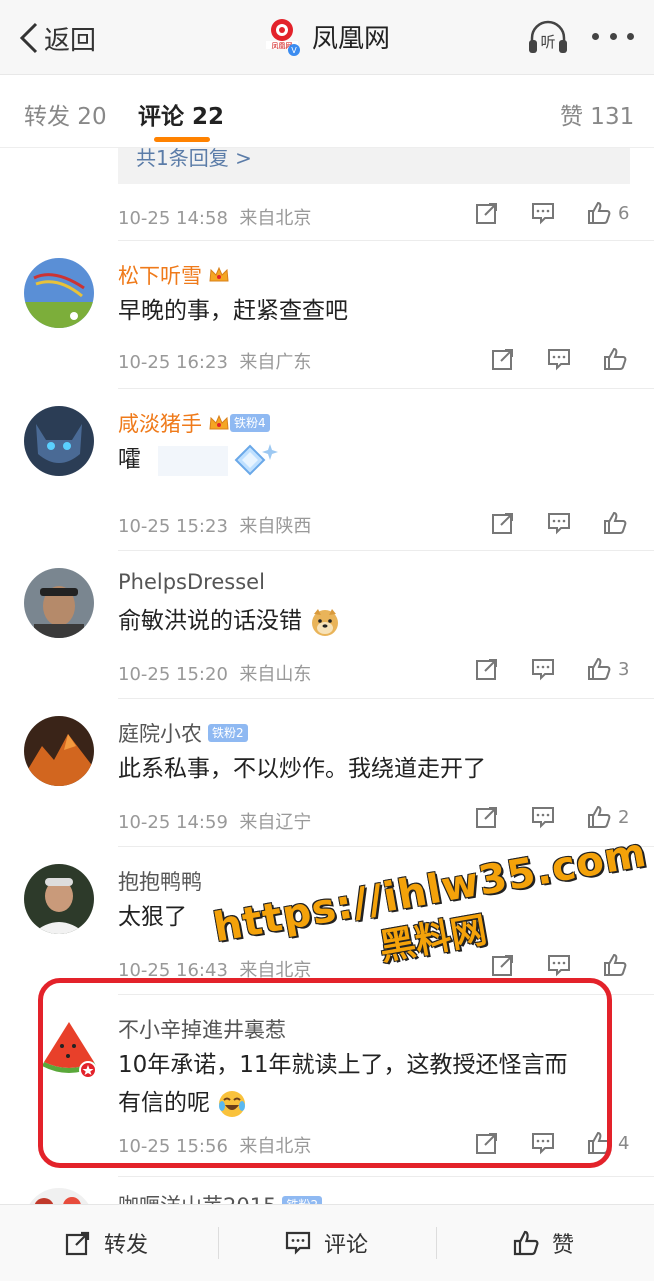 The width and height of the screenshot is (654, 1281). What do you see at coordinates (215, 362) in the screenshot?
I see `comment-meta: 10-25 16:23 来自广东` at bounding box center [215, 362].